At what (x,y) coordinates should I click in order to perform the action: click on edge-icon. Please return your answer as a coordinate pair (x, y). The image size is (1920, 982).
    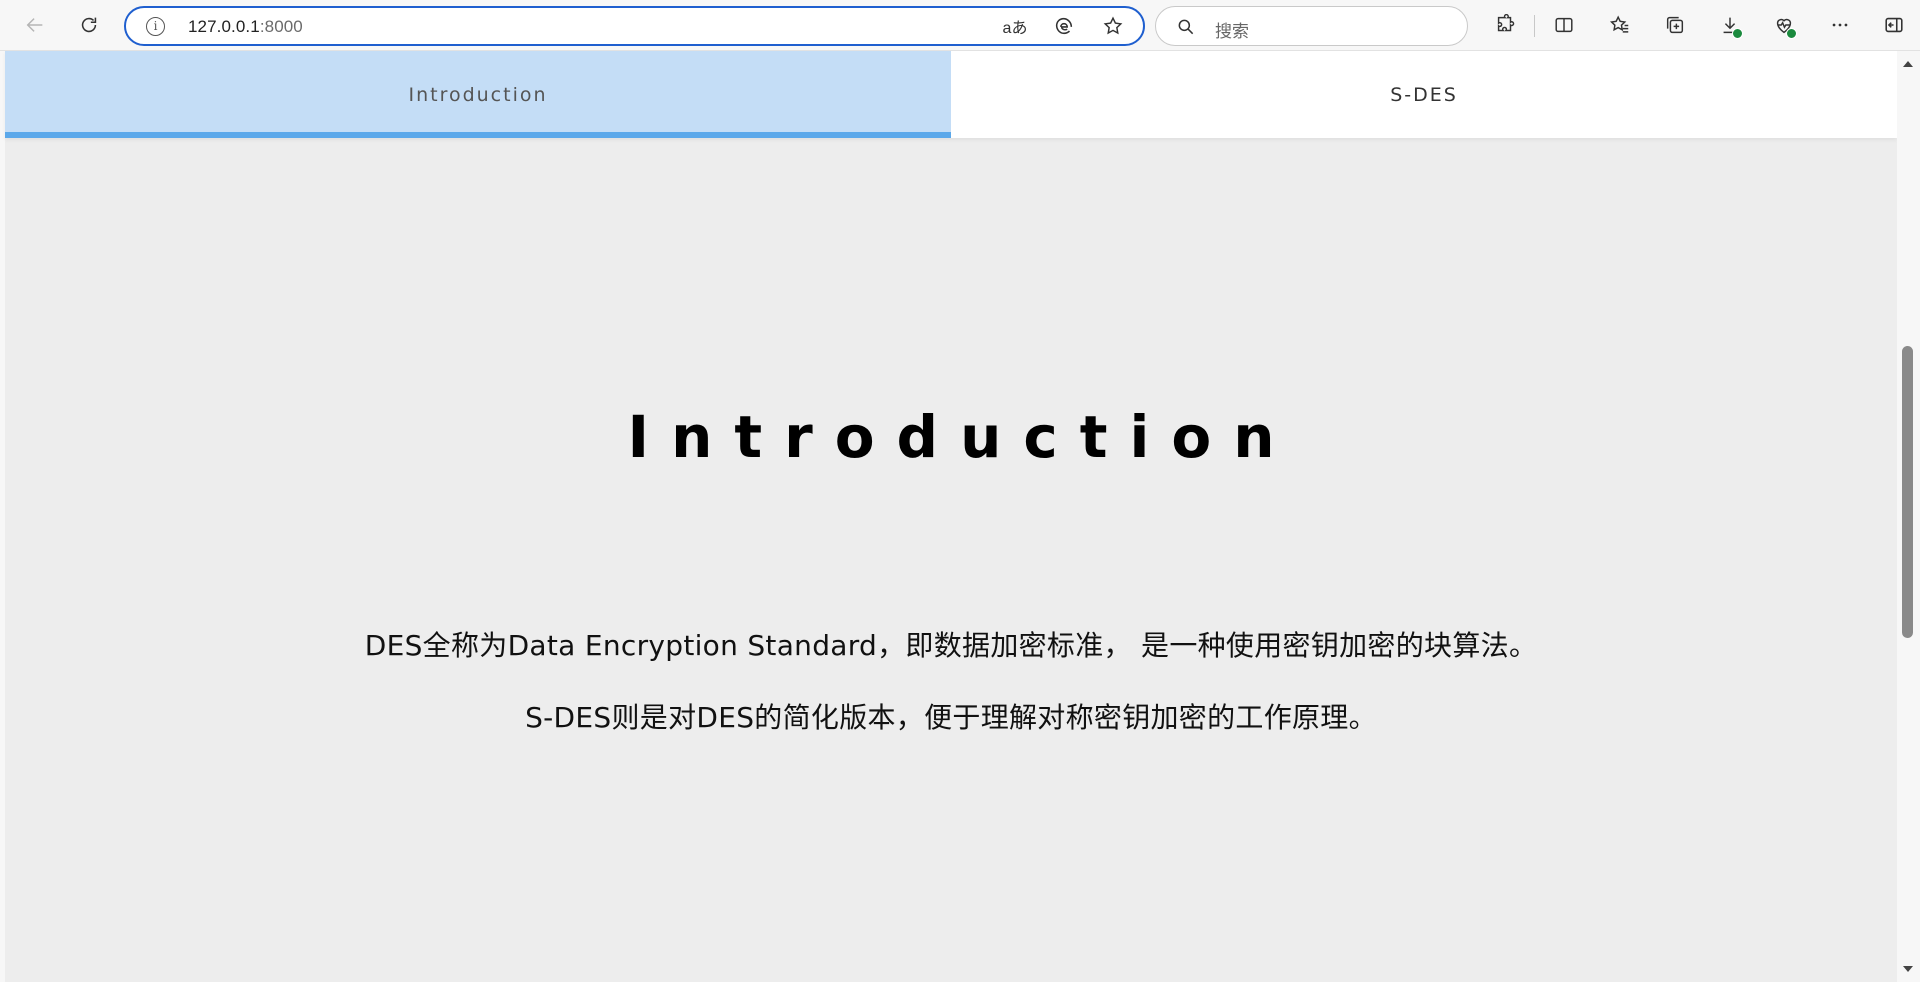
    Looking at the image, I should click on (1064, 26).